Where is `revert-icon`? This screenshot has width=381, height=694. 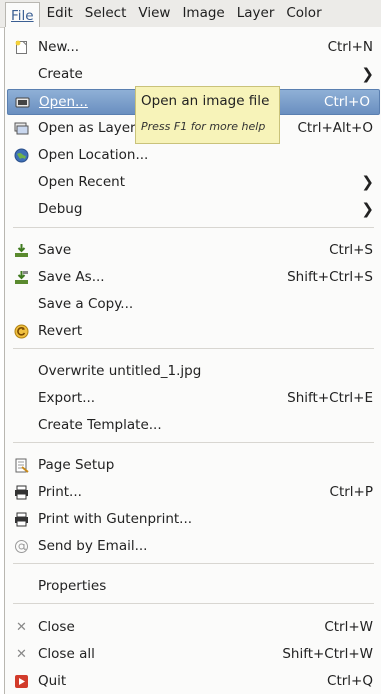
revert-icon is located at coordinates (21, 331).